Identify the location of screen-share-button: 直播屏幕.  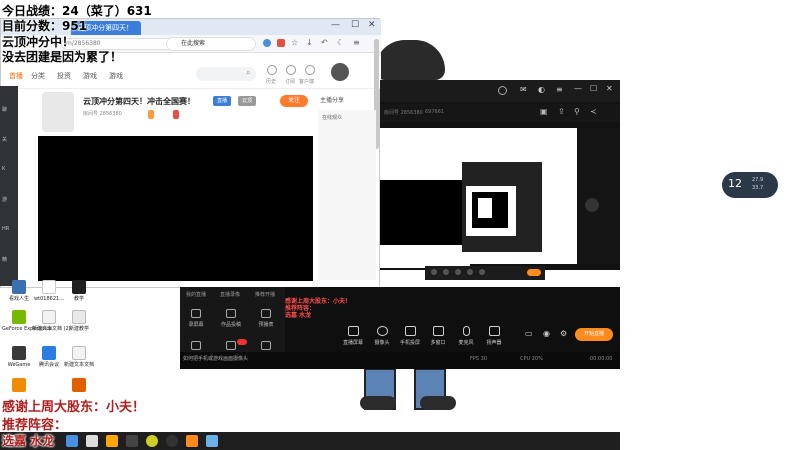
(353, 336).